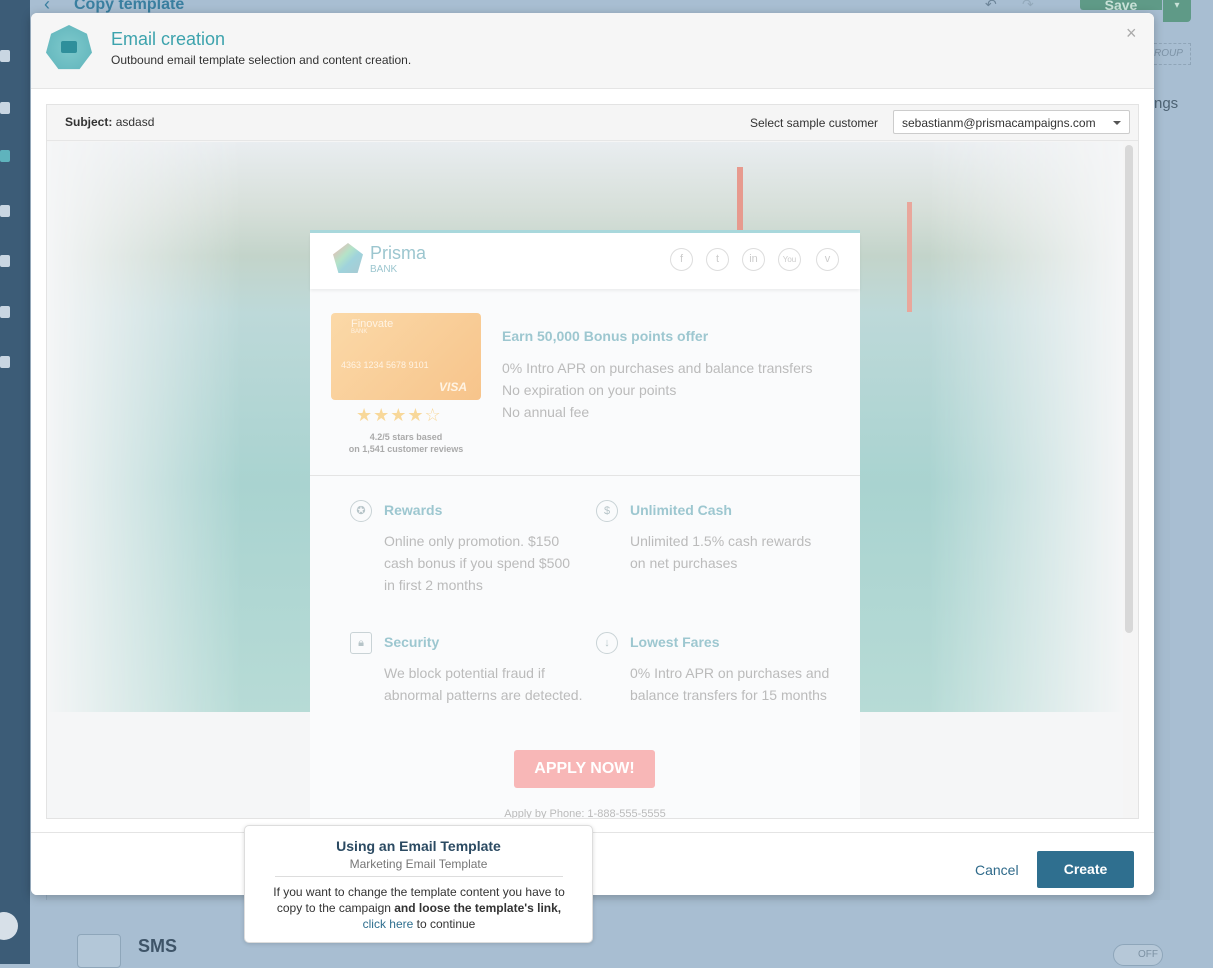  What do you see at coordinates (5, 156) in the screenshot?
I see `campaign-icon` at bounding box center [5, 156].